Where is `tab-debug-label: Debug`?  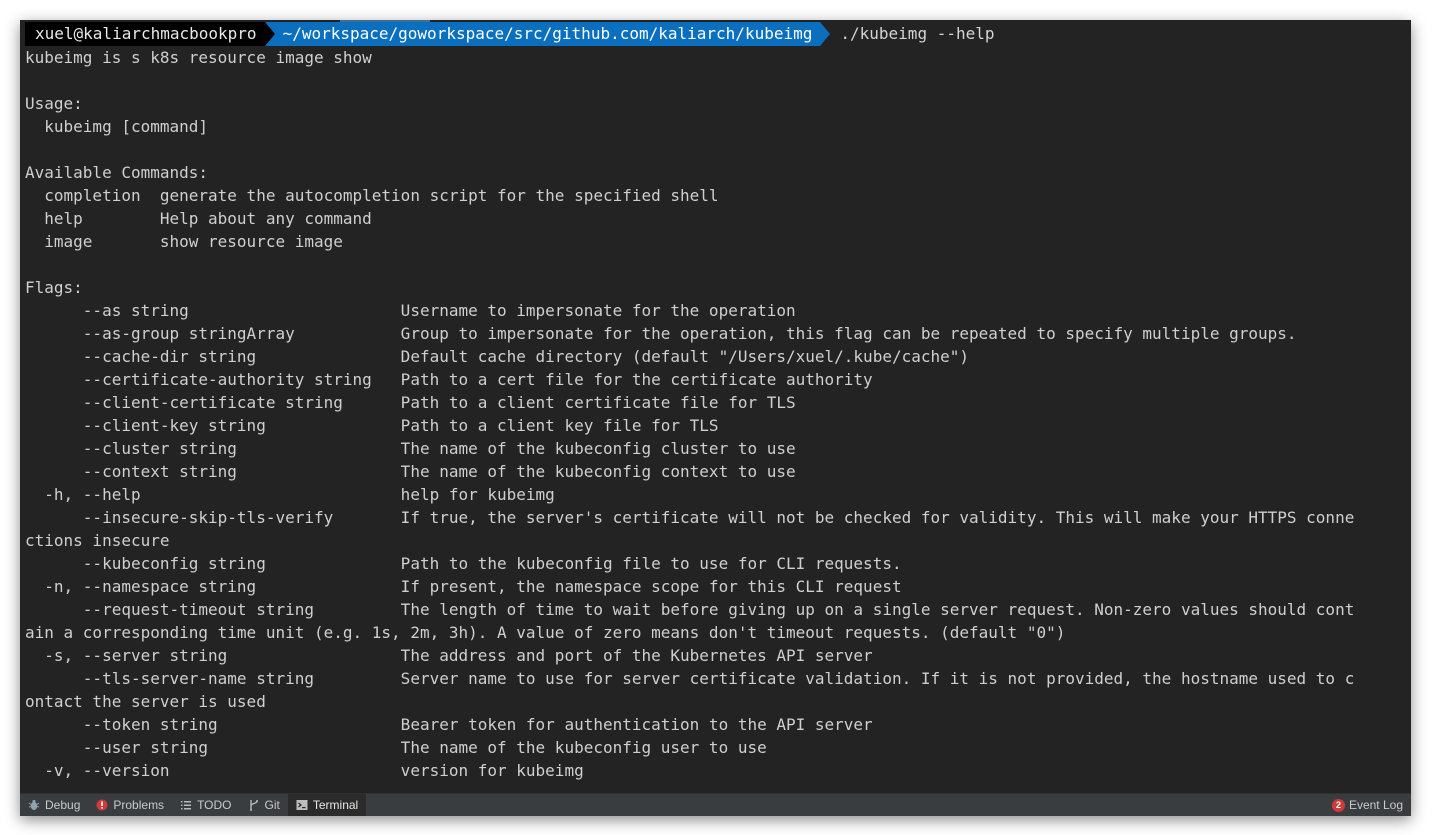 tab-debug-label: Debug is located at coordinates (63, 805).